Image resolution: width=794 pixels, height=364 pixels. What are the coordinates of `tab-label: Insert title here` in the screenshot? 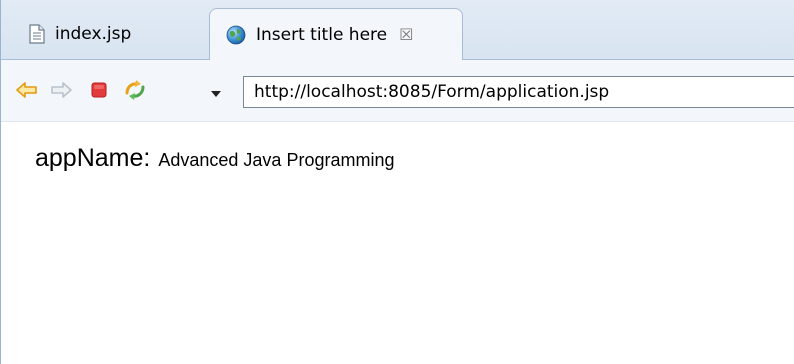 It's located at (322, 34).